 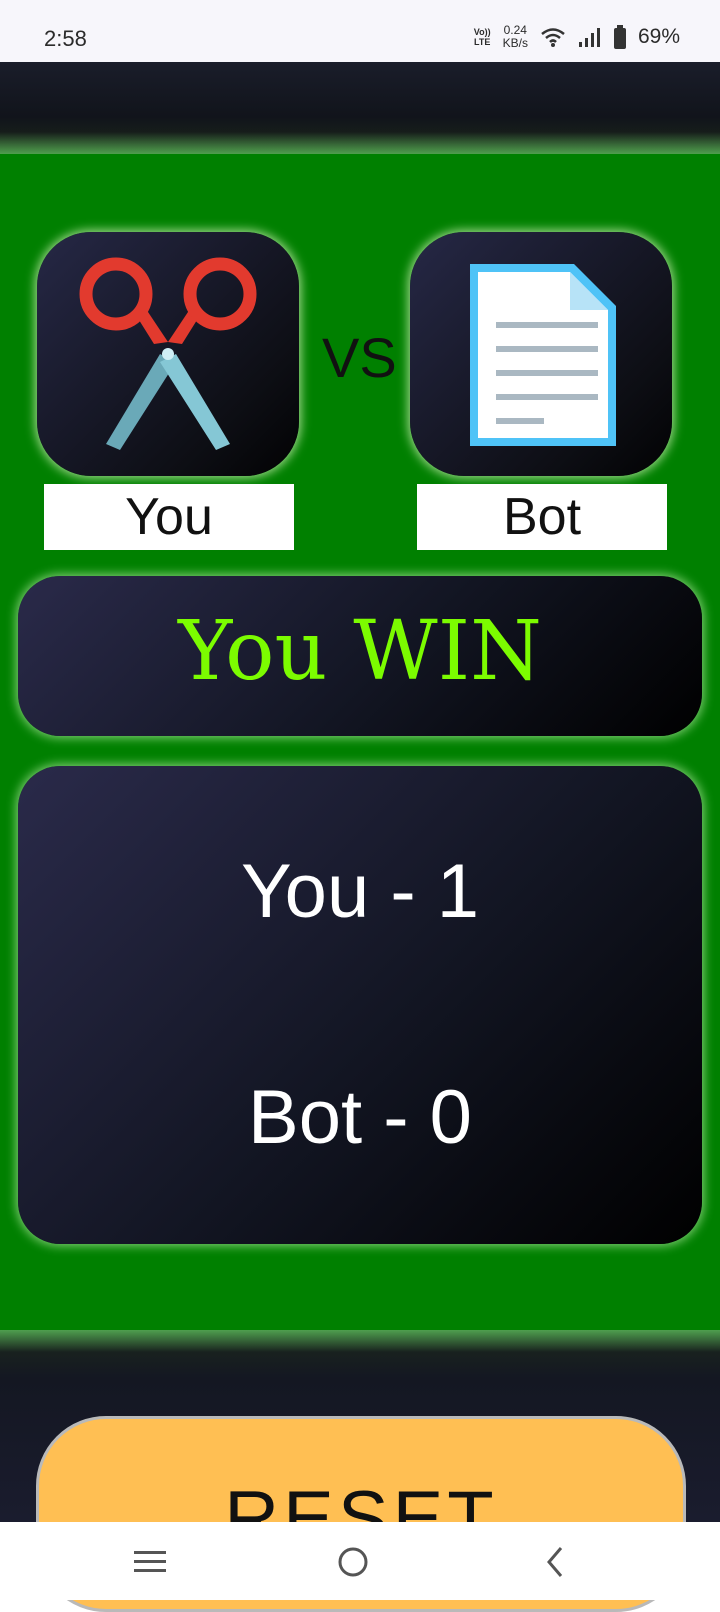 I want to click on status-time: 2:58, so click(x=65, y=38).